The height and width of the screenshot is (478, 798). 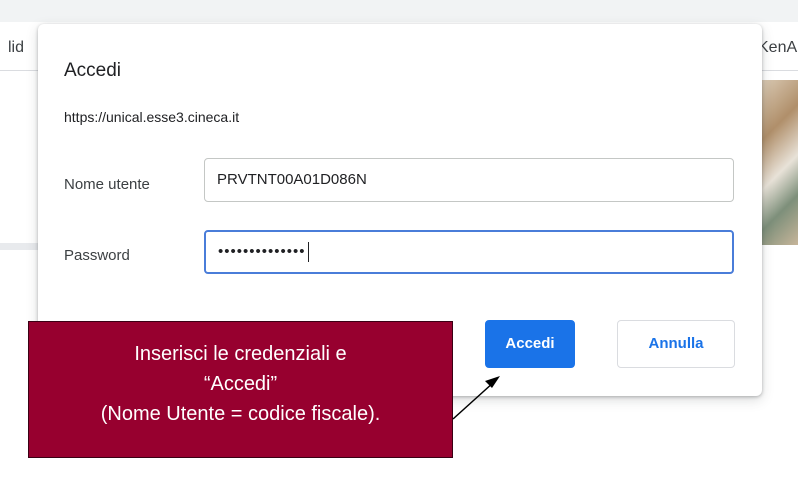 I want to click on text-caret, so click(x=308, y=252).